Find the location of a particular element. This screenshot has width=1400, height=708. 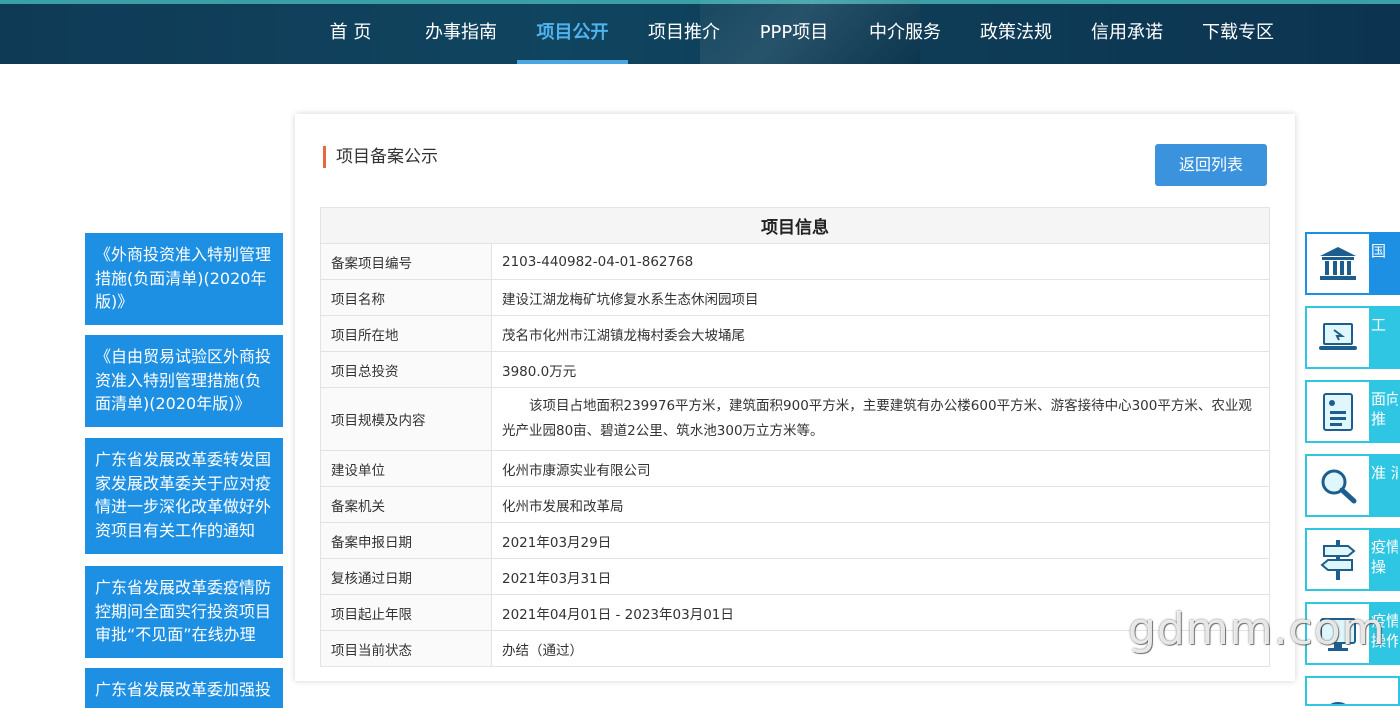

table-row: 项目名称 建设江湖龙梅矿坑修复水系生态休闲园项目 is located at coordinates (795, 297).